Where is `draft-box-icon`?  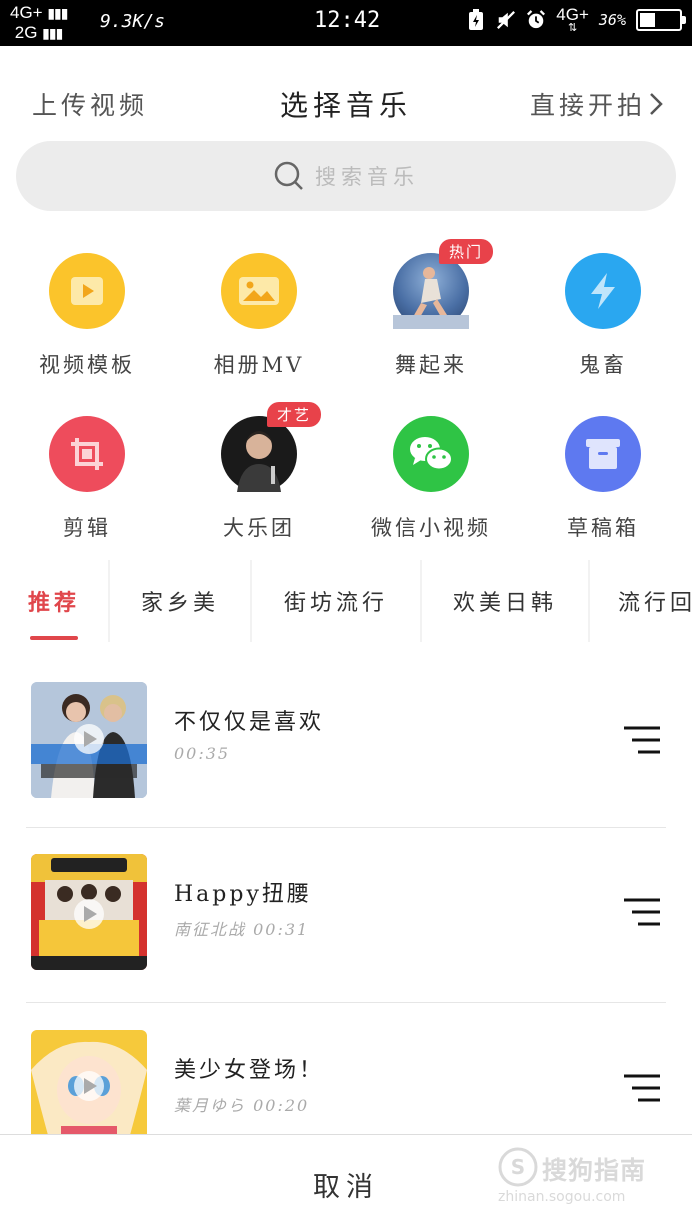
draft-box-icon is located at coordinates (603, 454).